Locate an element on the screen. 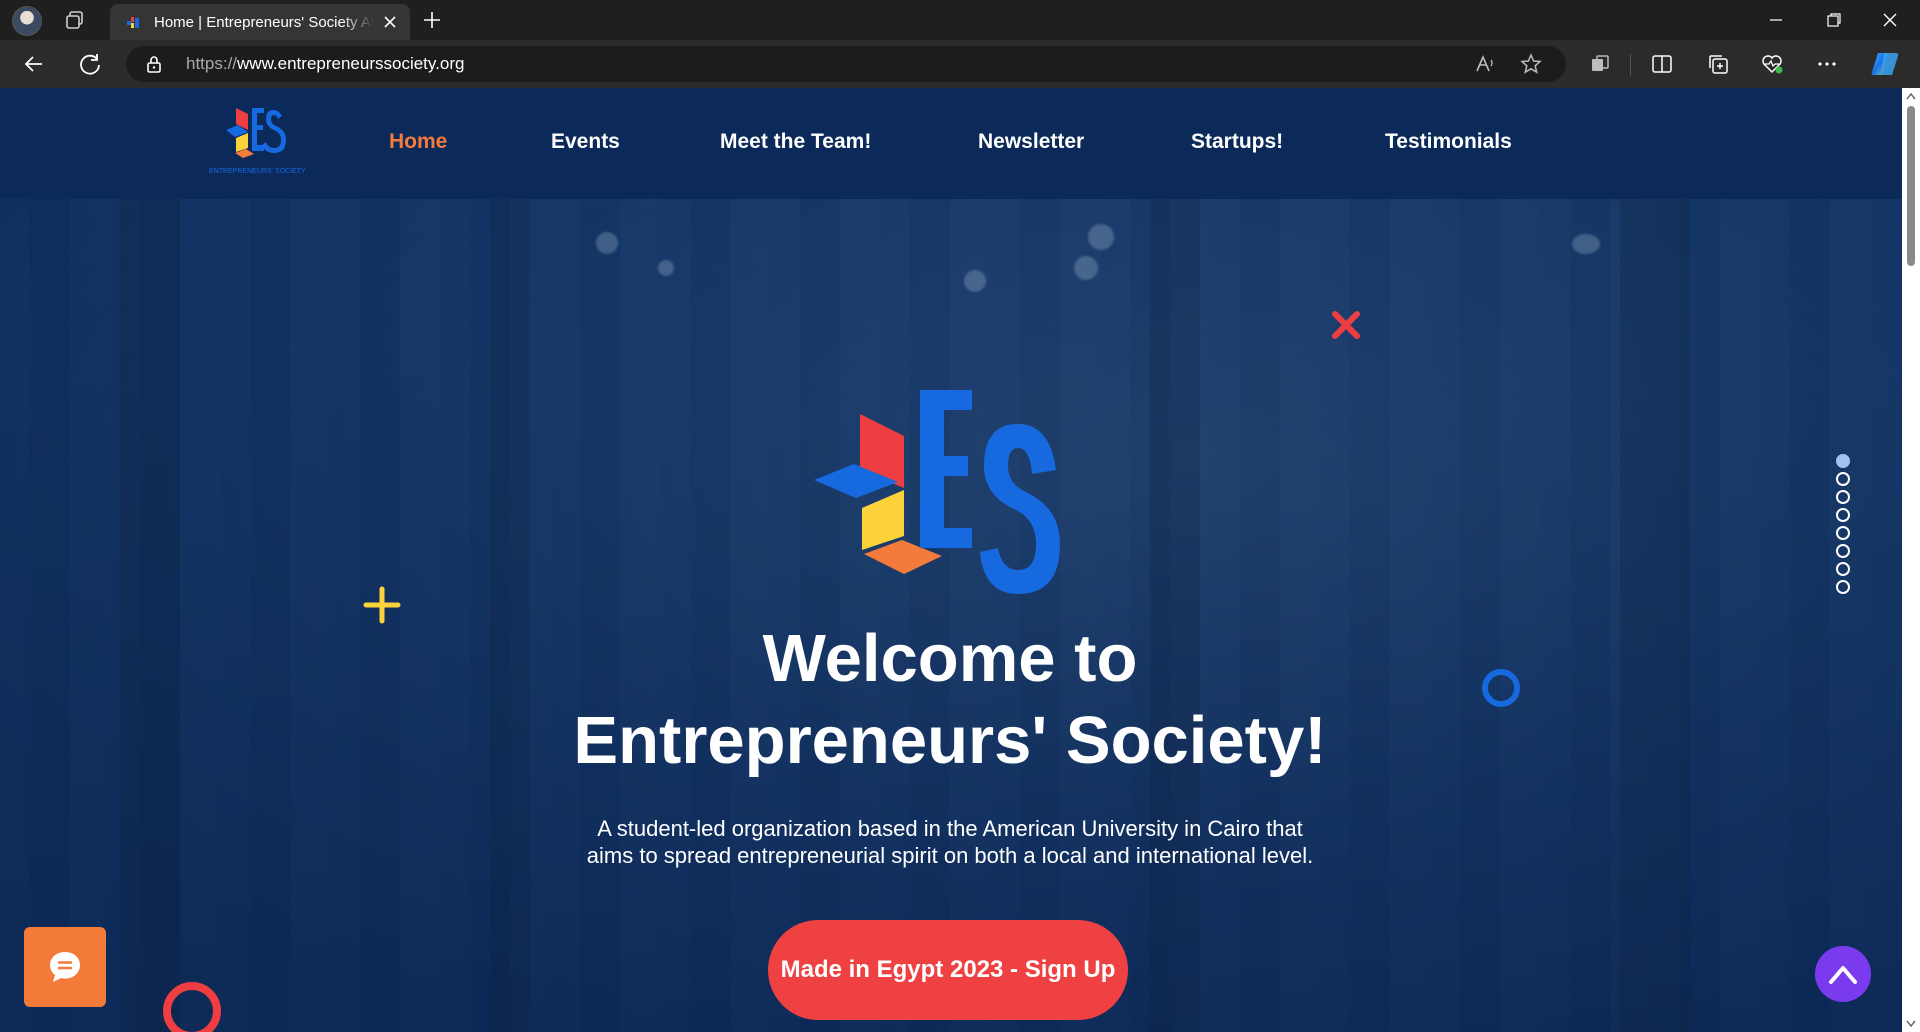 This screenshot has height=1032, width=1920. circle-shape-blue is located at coordinates (1501, 688).